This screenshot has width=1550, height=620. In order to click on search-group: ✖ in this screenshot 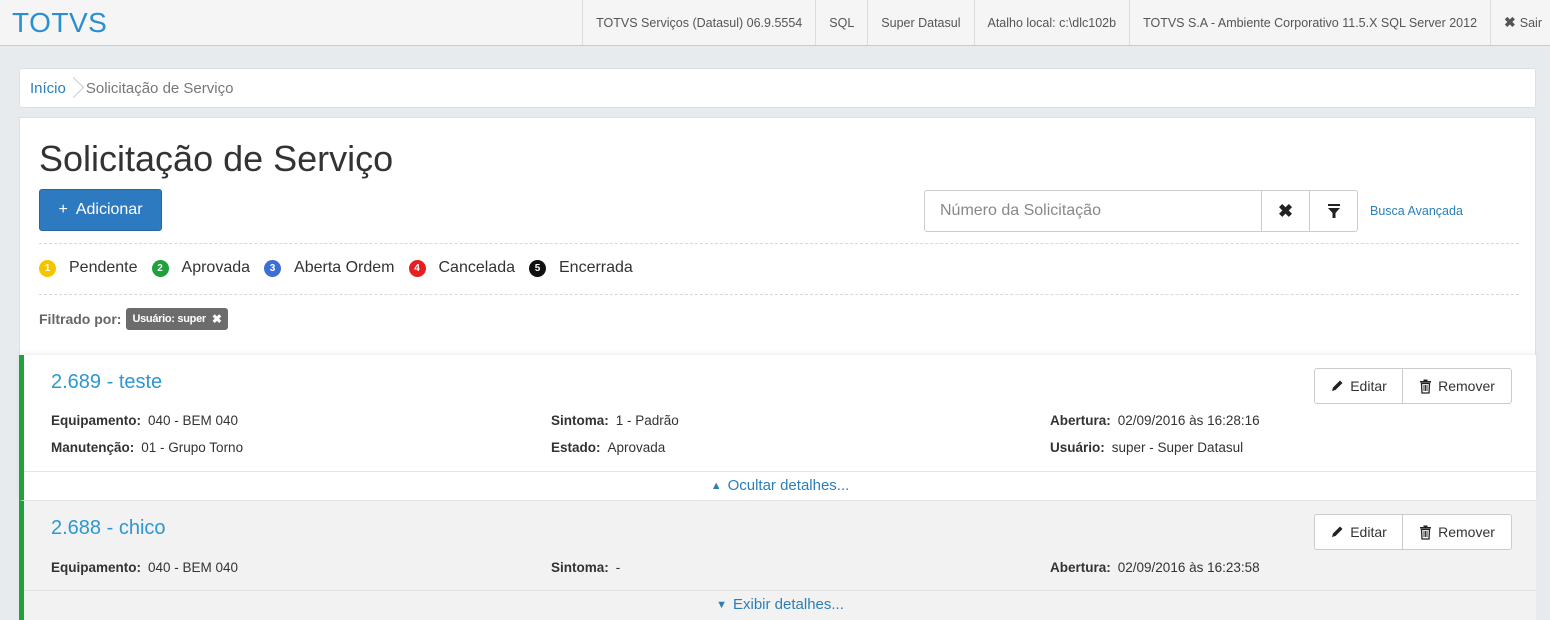, I will do `click(1141, 211)`.